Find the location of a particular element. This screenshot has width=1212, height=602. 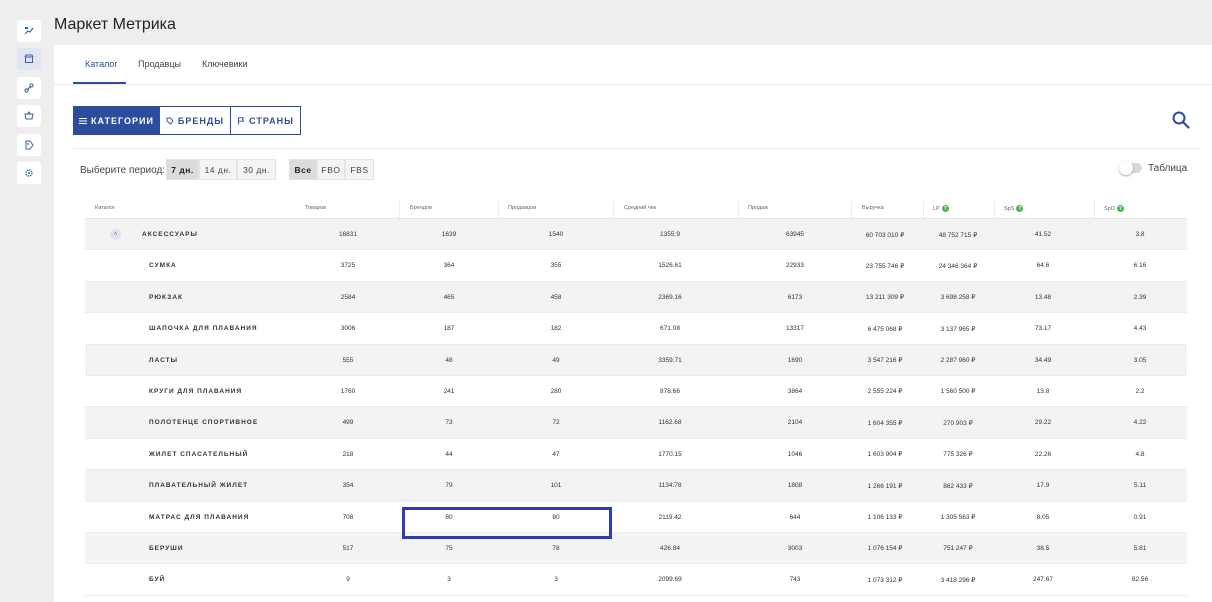

category-name: БУЙ is located at coordinates (157, 579).